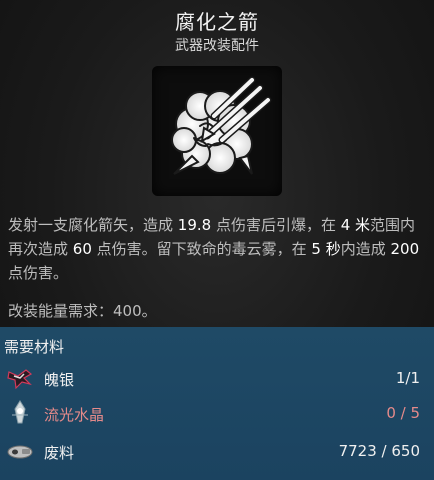  I want to click on poison-damage-value: 200, so click(405, 249).